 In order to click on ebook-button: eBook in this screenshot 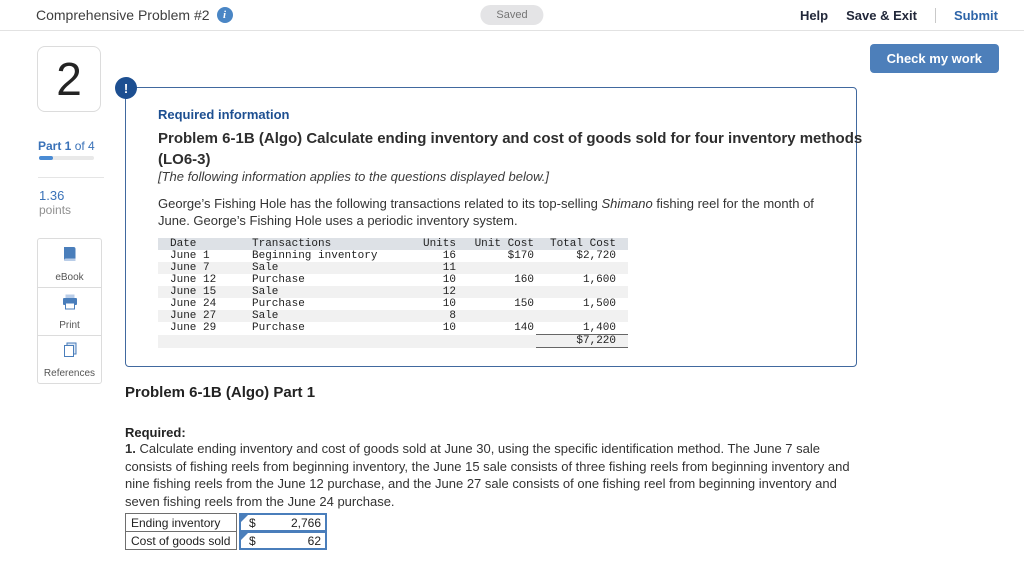, I will do `click(69, 263)`.